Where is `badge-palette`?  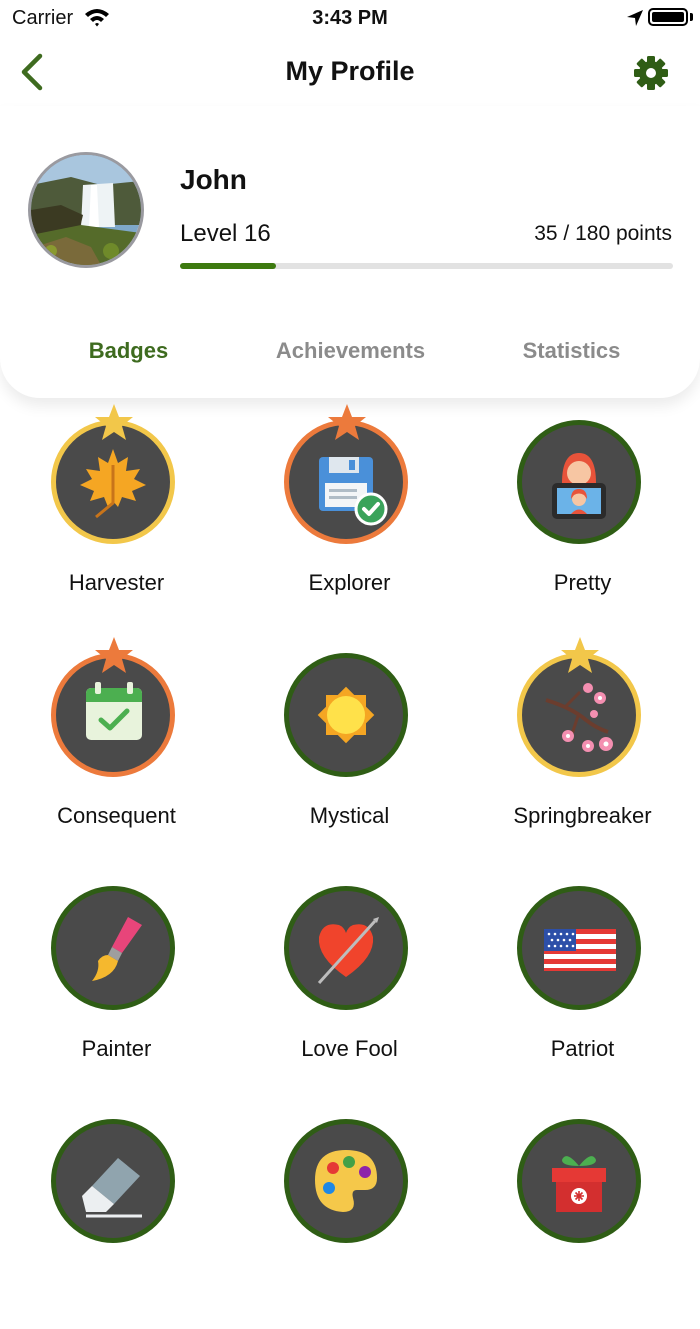 badge-palette is located at coordinates (349, 1214).